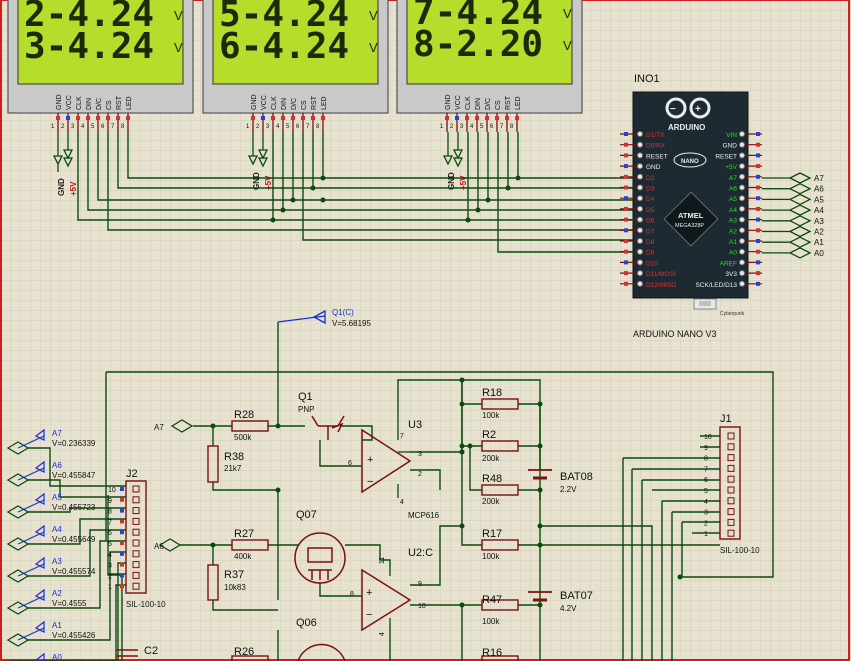  Describe the element at coordinates (661, 274) in the screenshot. I see `arduino-left-pin: D11/MOSI` at that location.